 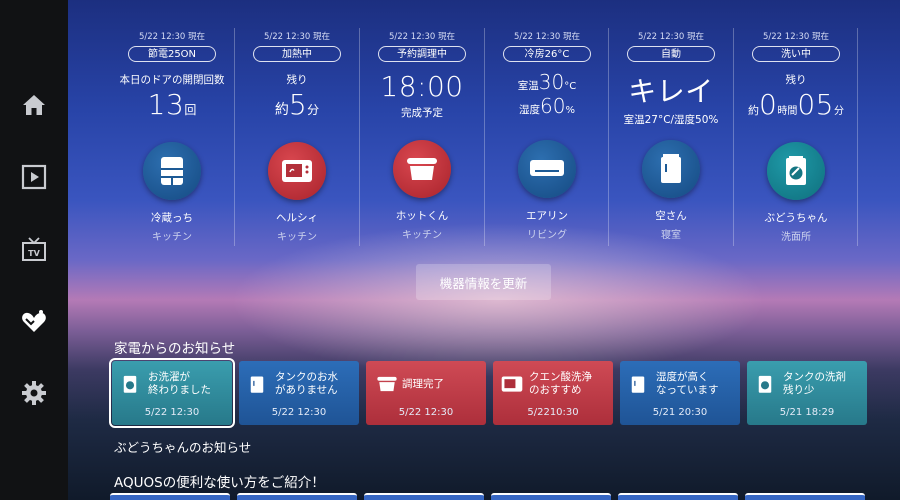 I want to click on device-card-air-purifier: 5/22 12:30 現在 自動 キレイ 室温27°C/湿度50% 空さん 寝室, so click(x=671, y=134).